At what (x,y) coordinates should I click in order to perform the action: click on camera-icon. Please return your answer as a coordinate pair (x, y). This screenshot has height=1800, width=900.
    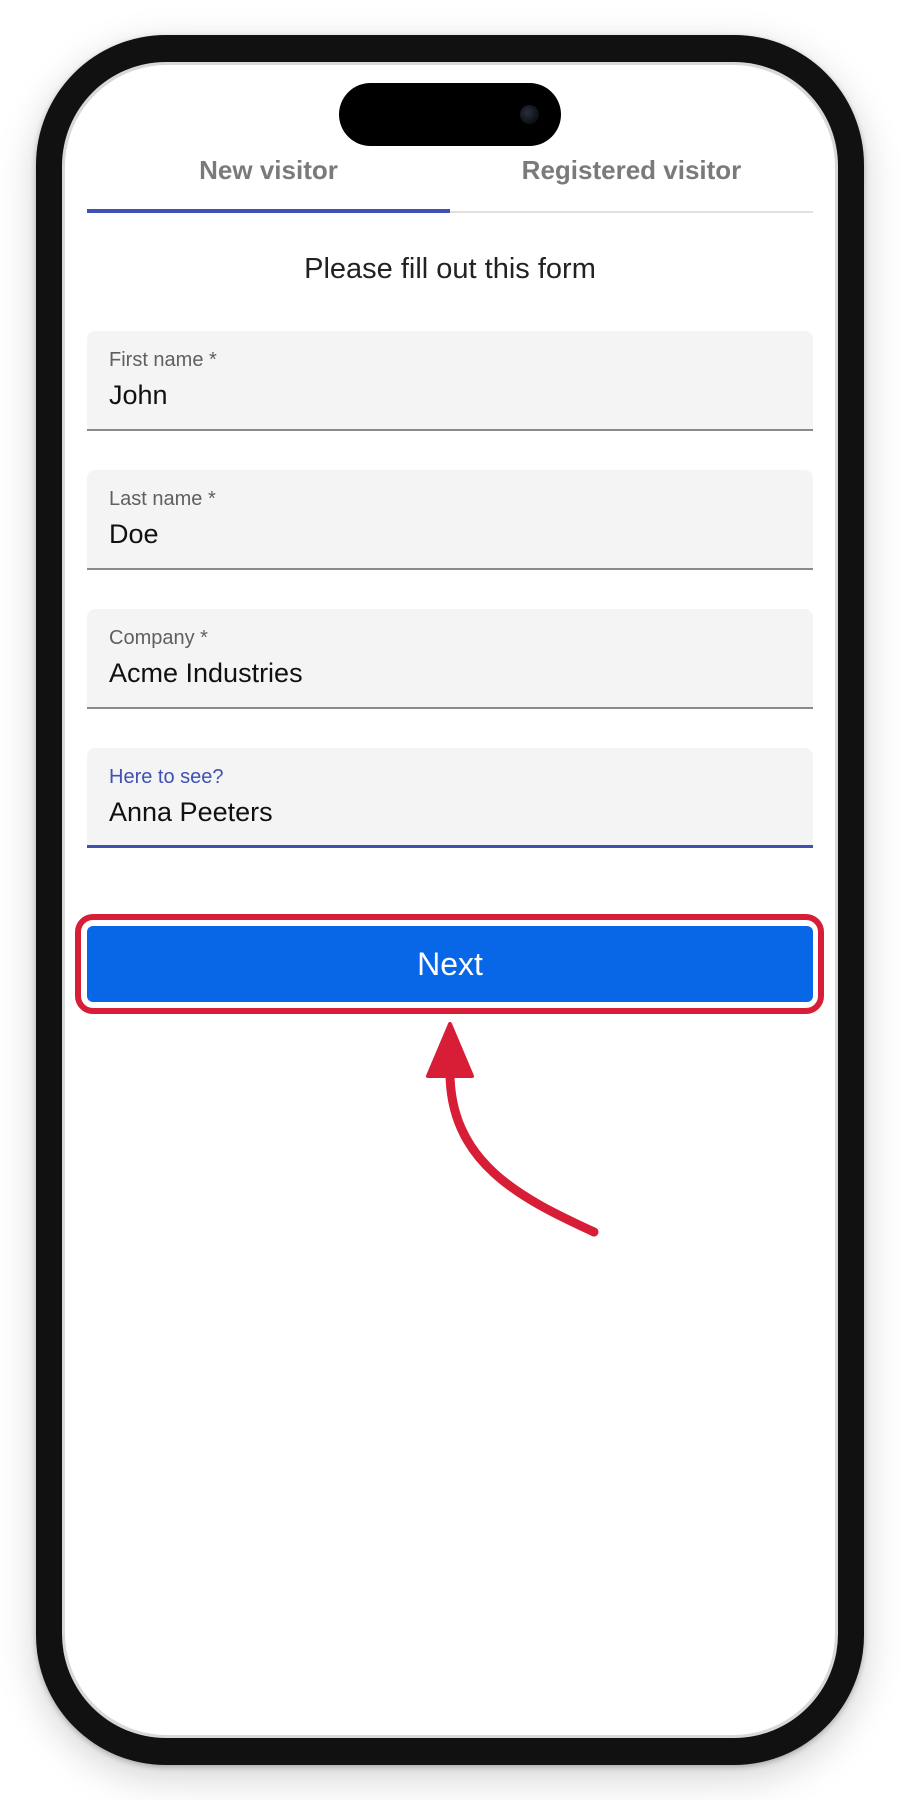
    Looking at the image, I should click on (529, 114).